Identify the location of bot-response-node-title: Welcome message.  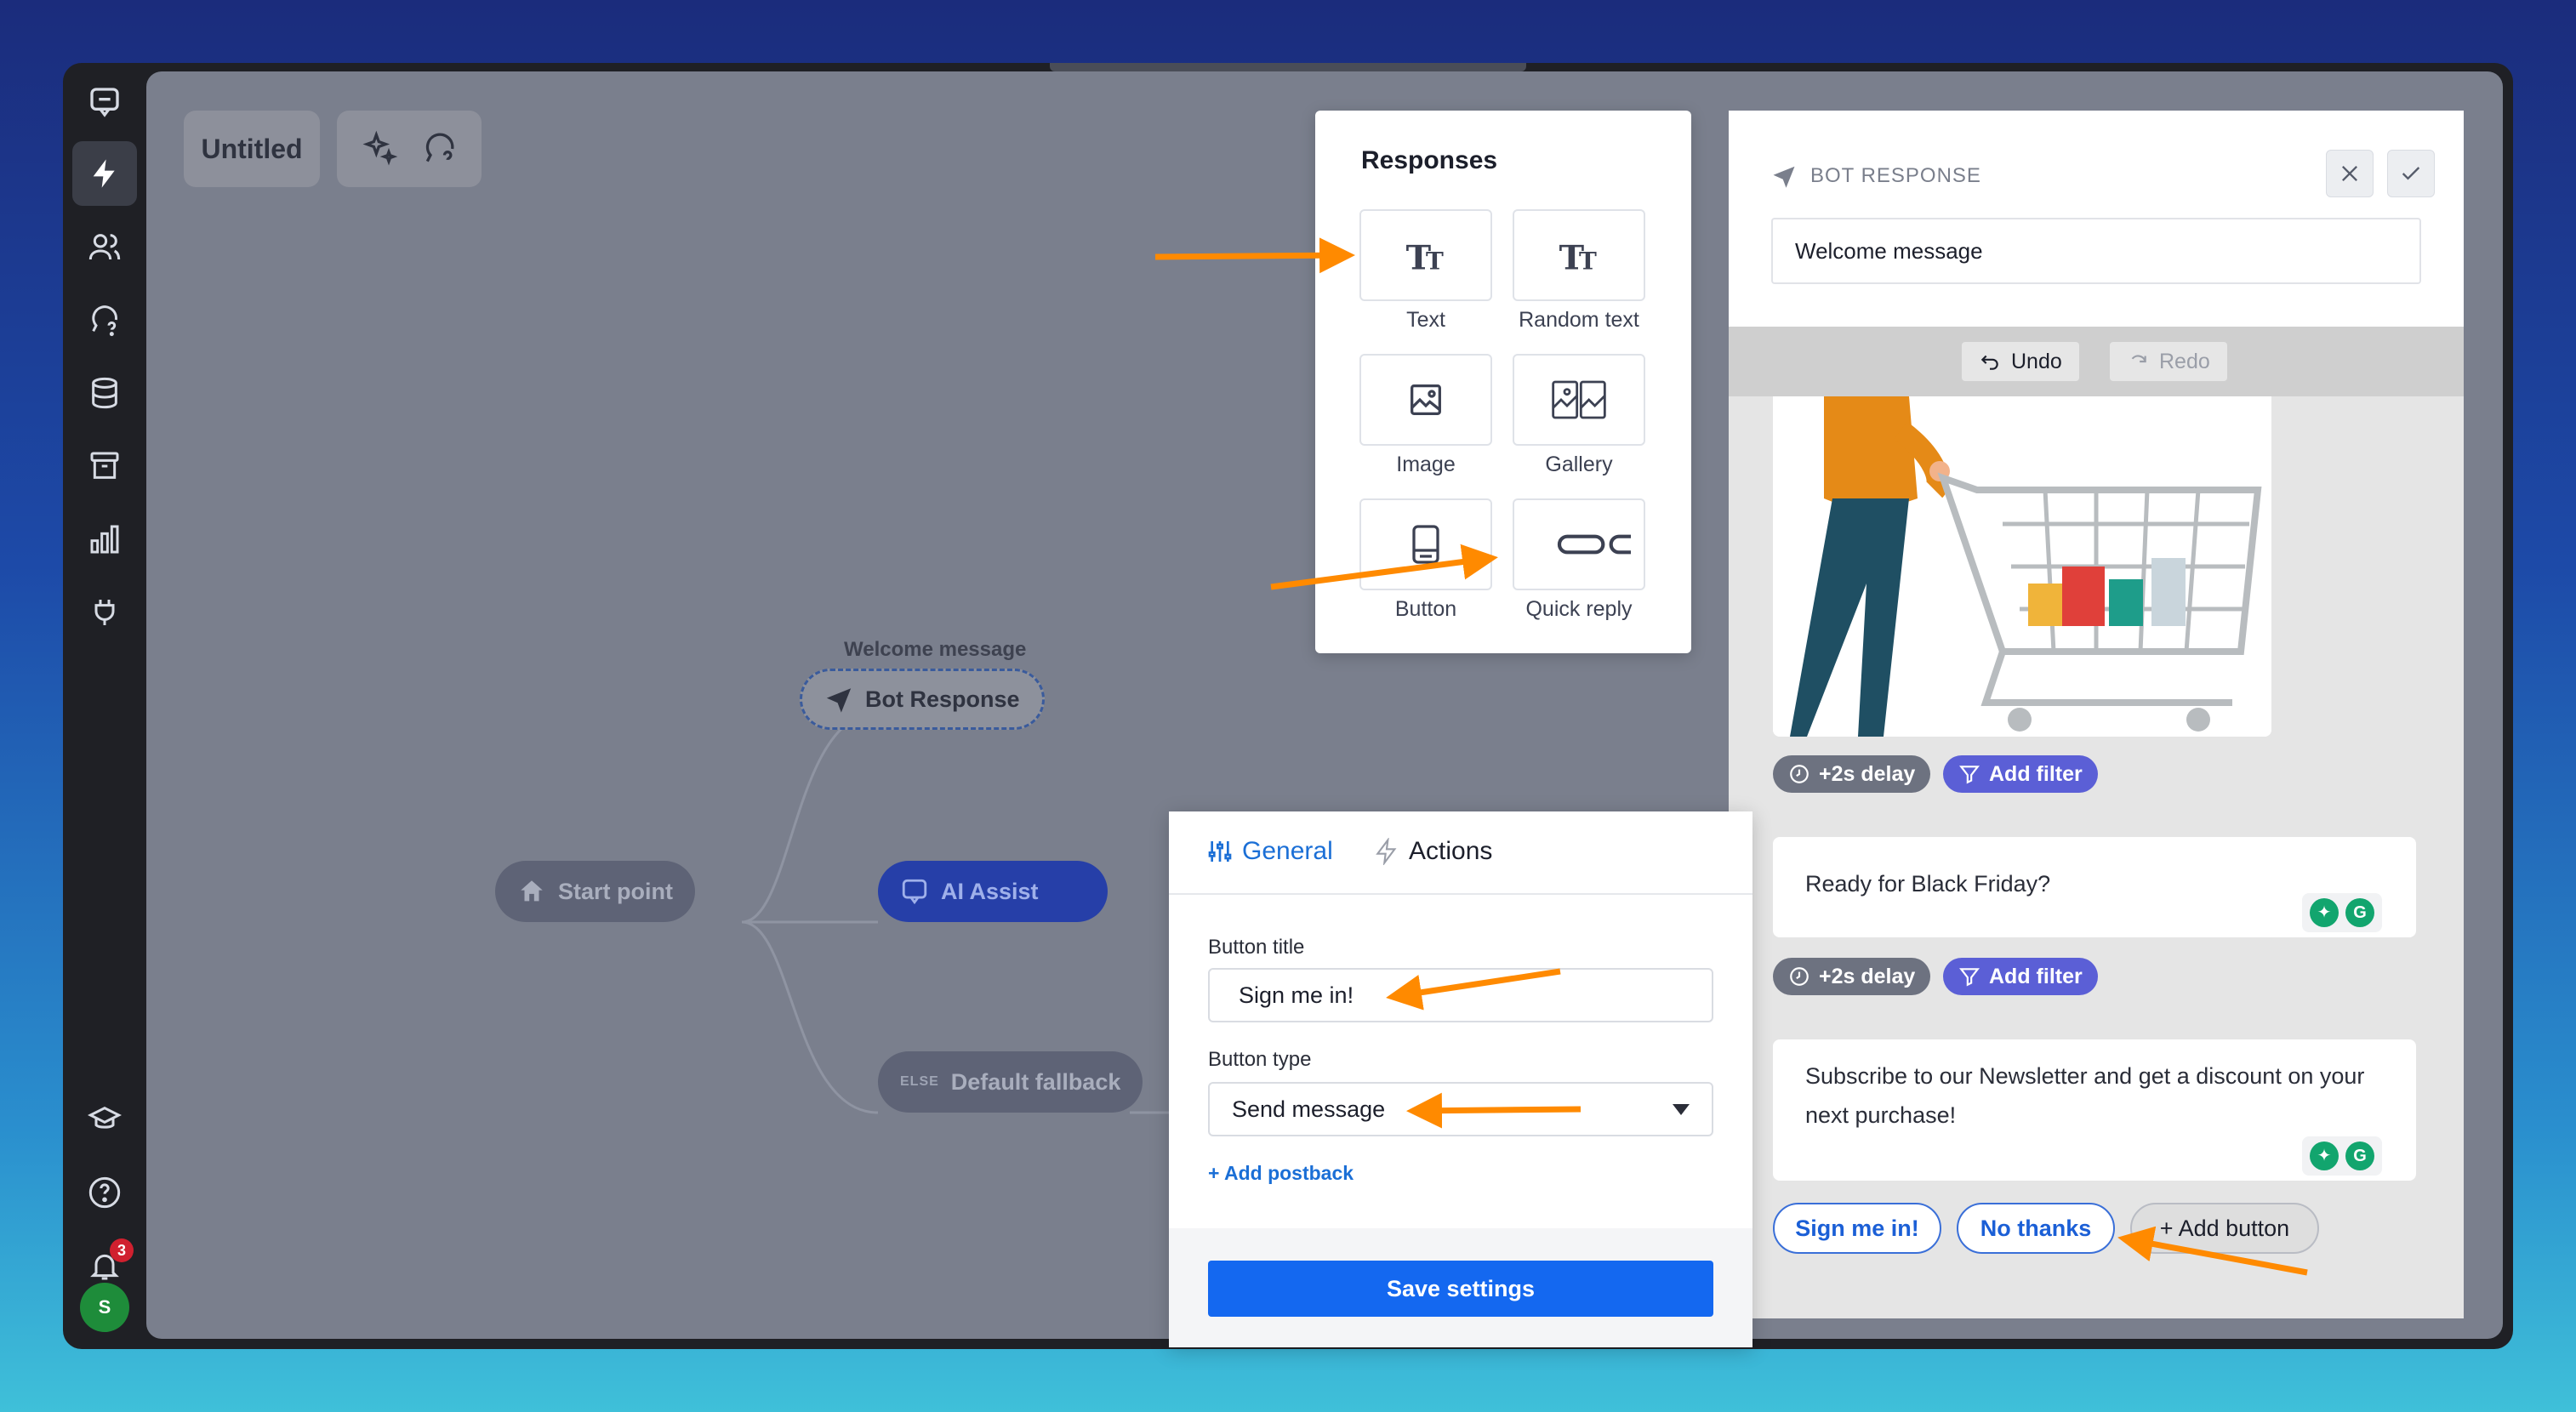
(935, 649).